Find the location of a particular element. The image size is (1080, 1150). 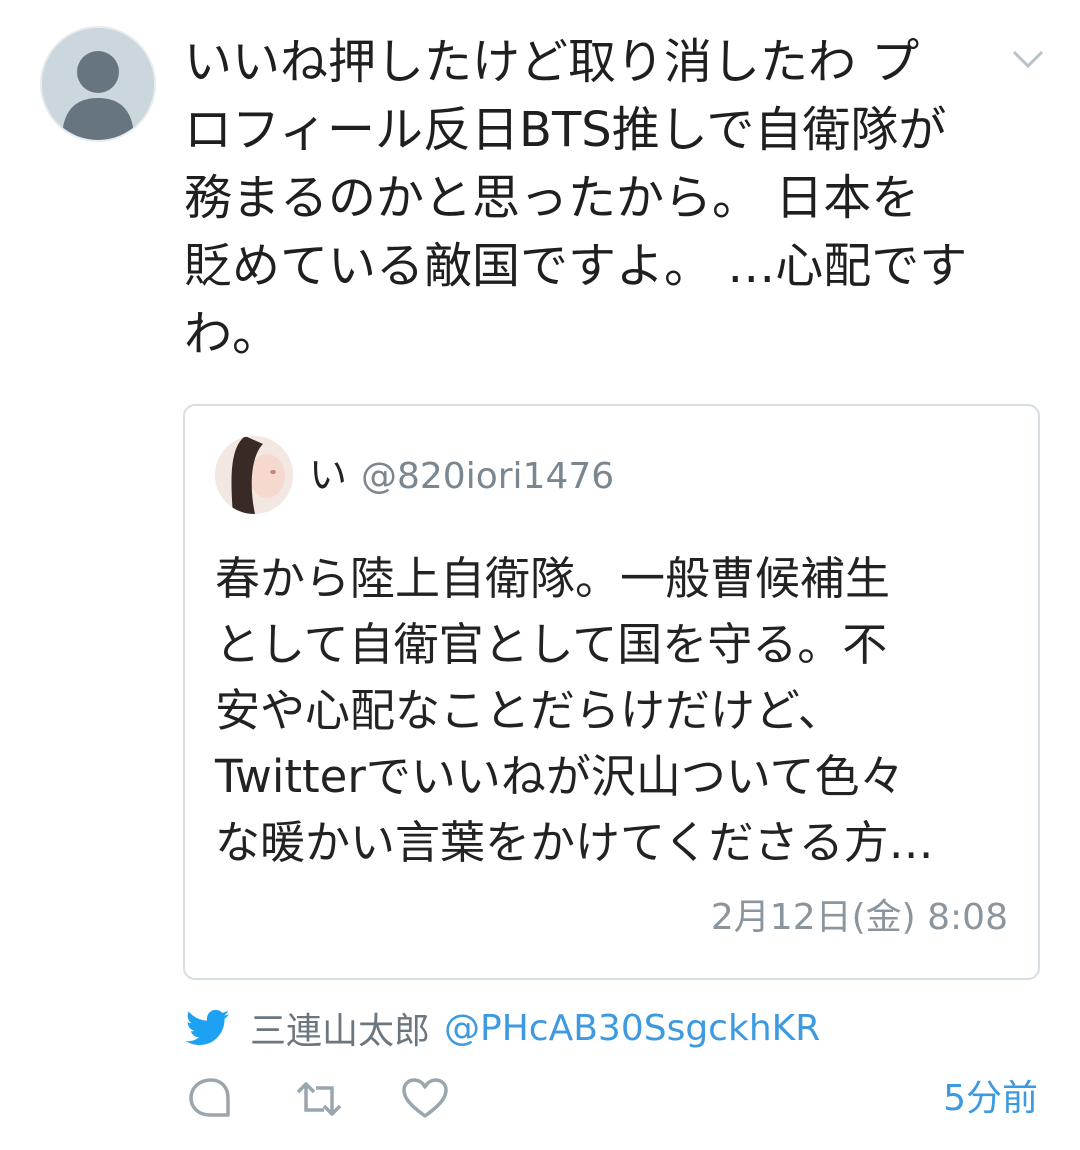

default-user-avatar-icon is located at coordinates (98, 84).